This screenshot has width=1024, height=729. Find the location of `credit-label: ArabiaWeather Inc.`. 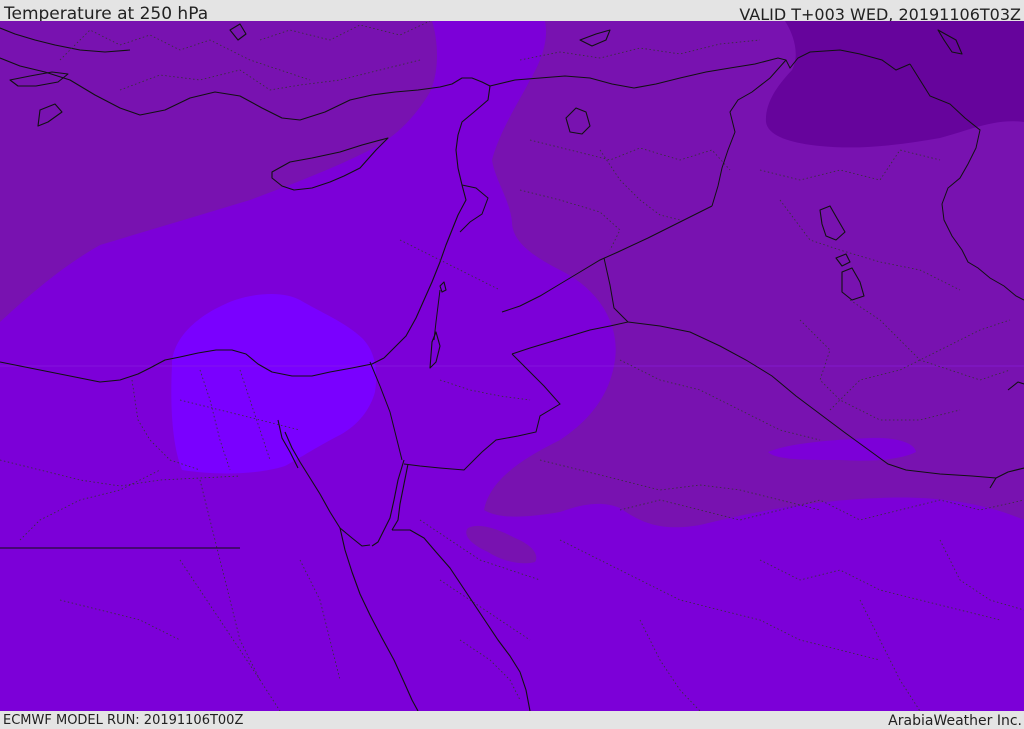

credit-label: ArabiaWeather Inc. is located at coordinates (955, 721).